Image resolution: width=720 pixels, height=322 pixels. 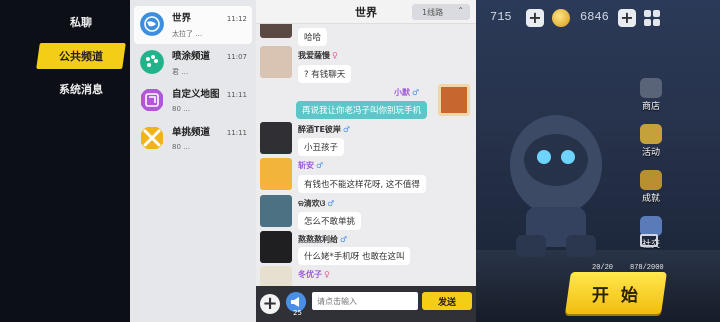 I want to click on chat-header: 世界 1线路 ⌃, so click(x=366, y=12).